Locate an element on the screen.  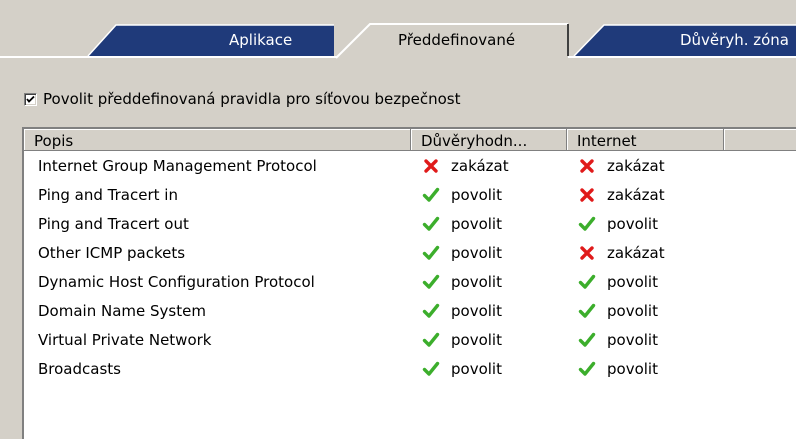
tab-aplikace-shape is located at coordinates (210, 40).